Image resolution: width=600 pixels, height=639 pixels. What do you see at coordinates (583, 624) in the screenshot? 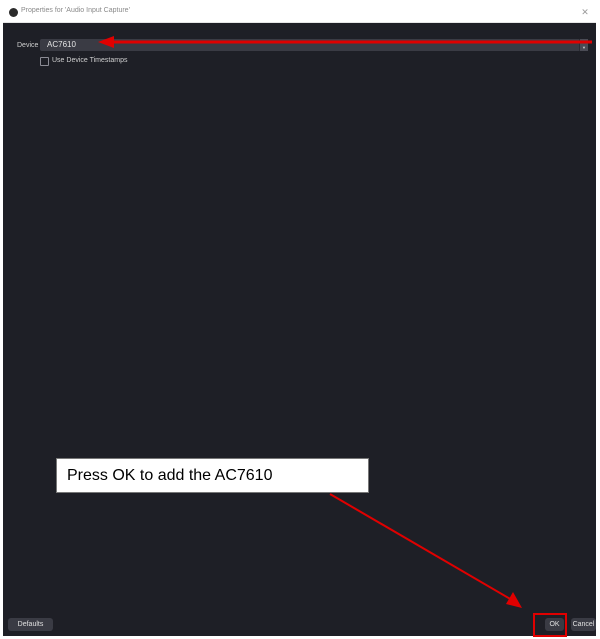
I see `cancel-button: Cancel` at bounding box center [583, 624].